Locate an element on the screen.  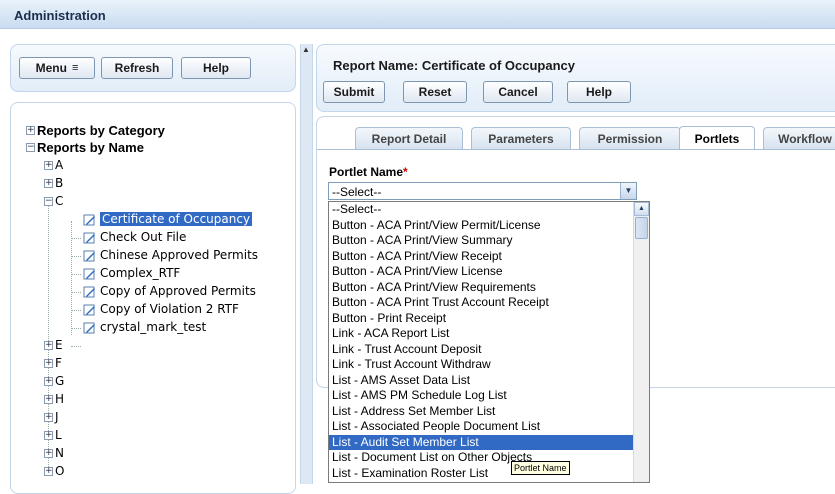
tree-report-label: Complex_RTF is located at coordinates (140, 273).